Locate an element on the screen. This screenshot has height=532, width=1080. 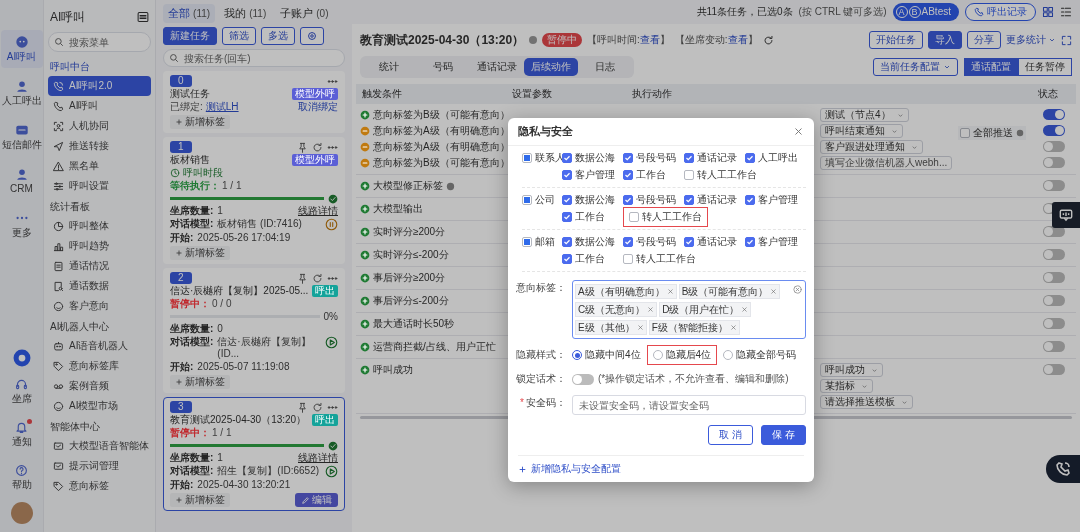
tag-chip: E级（其他） is located at coordinates (611, 327).